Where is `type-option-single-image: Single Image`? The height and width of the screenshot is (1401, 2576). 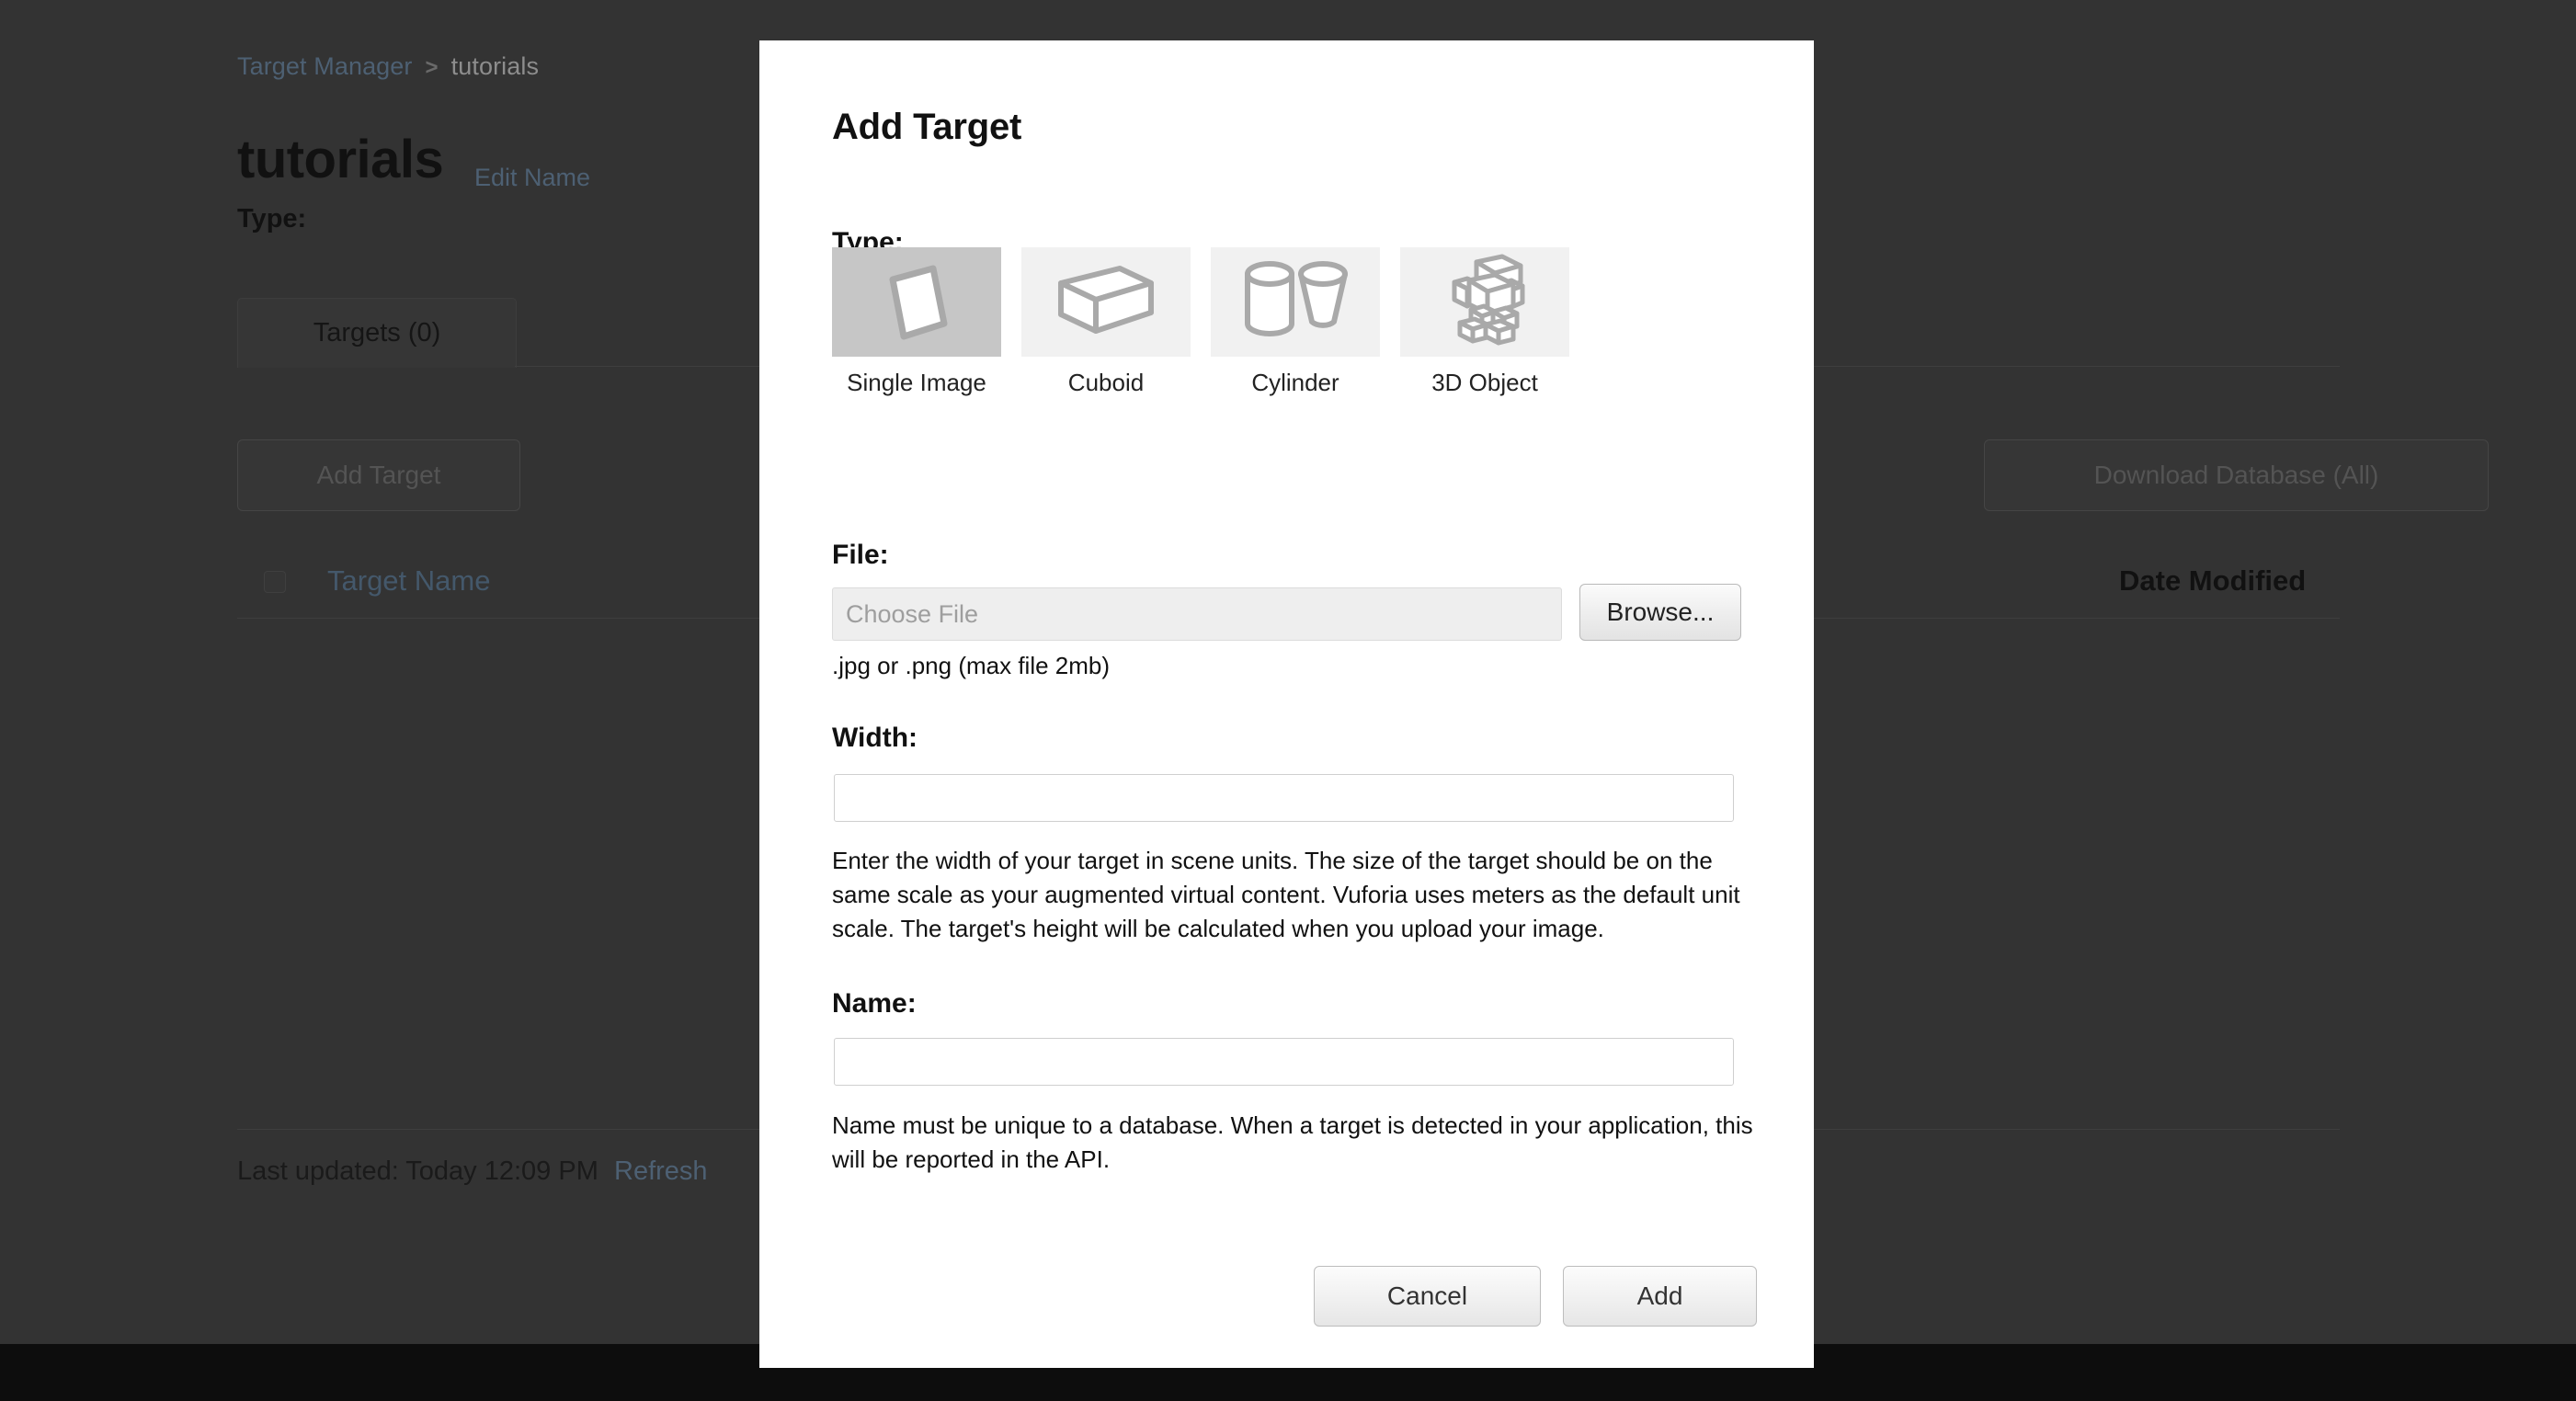 type-option-single-image: Single Image is located at coordinates (916, 322).